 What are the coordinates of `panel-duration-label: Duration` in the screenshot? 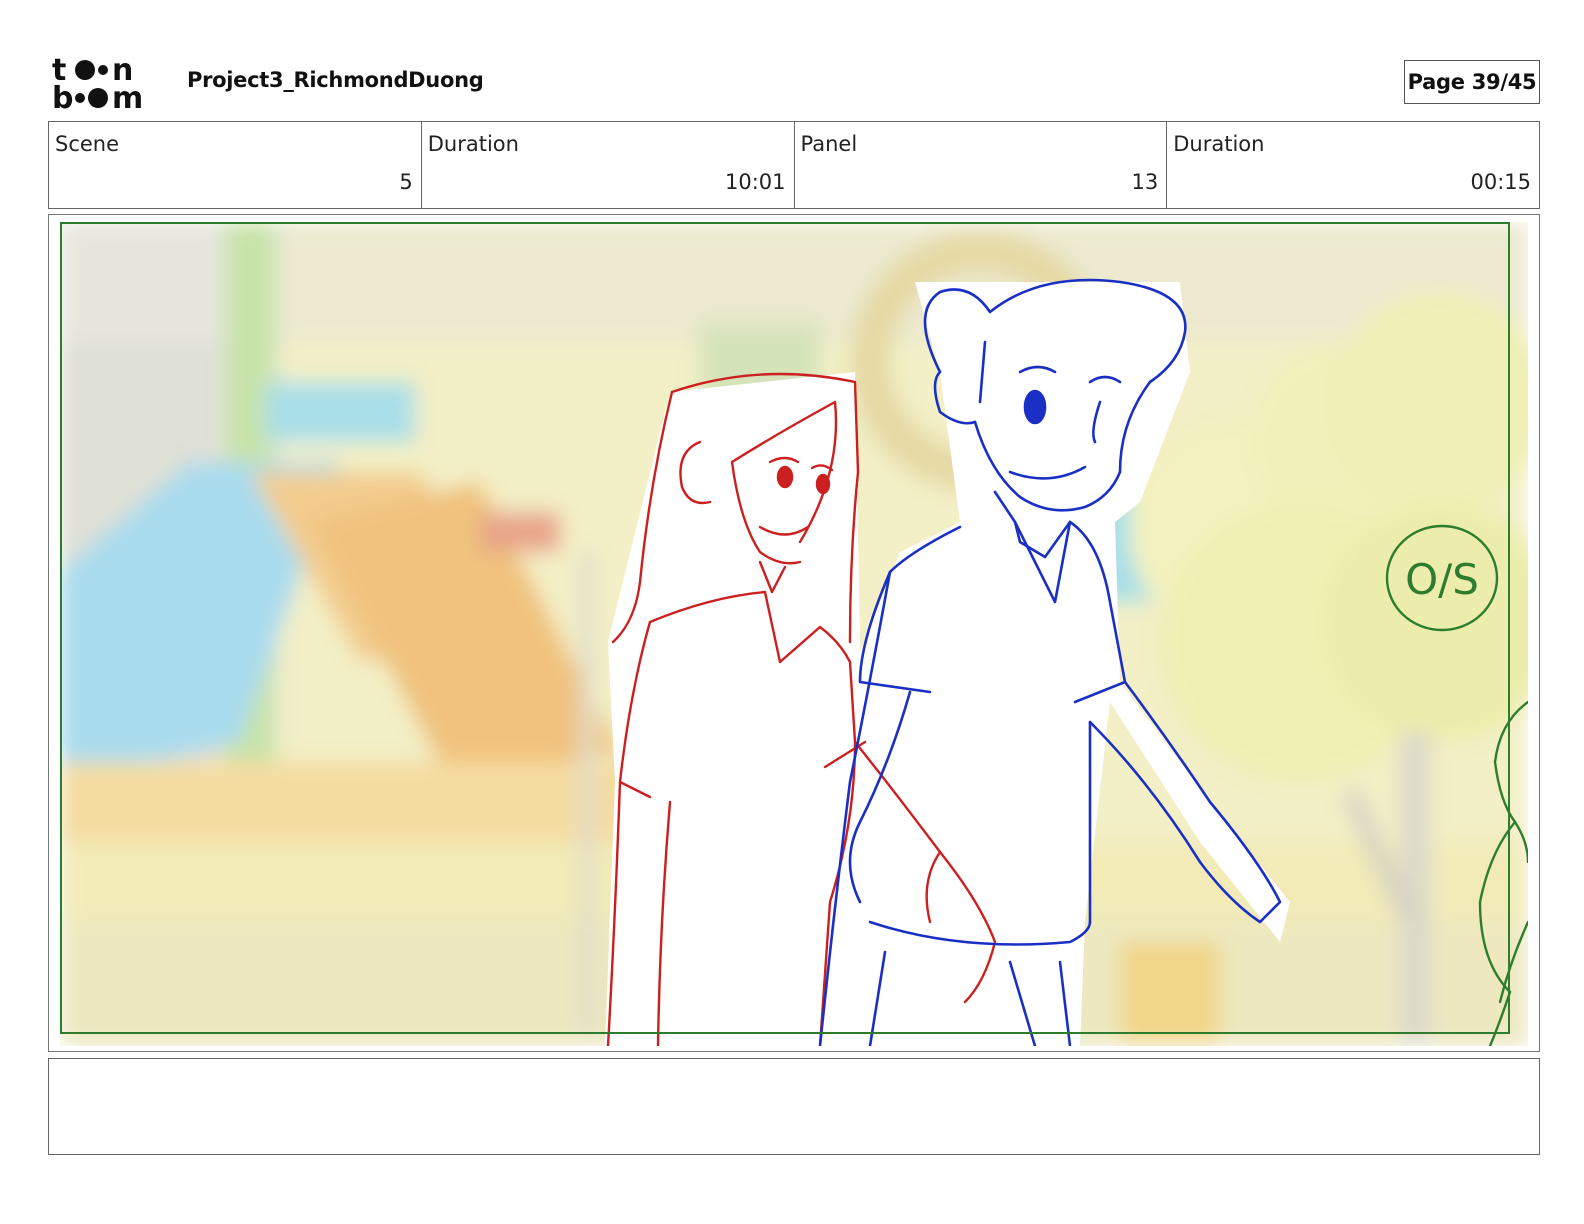 It's located at (1219, 144).